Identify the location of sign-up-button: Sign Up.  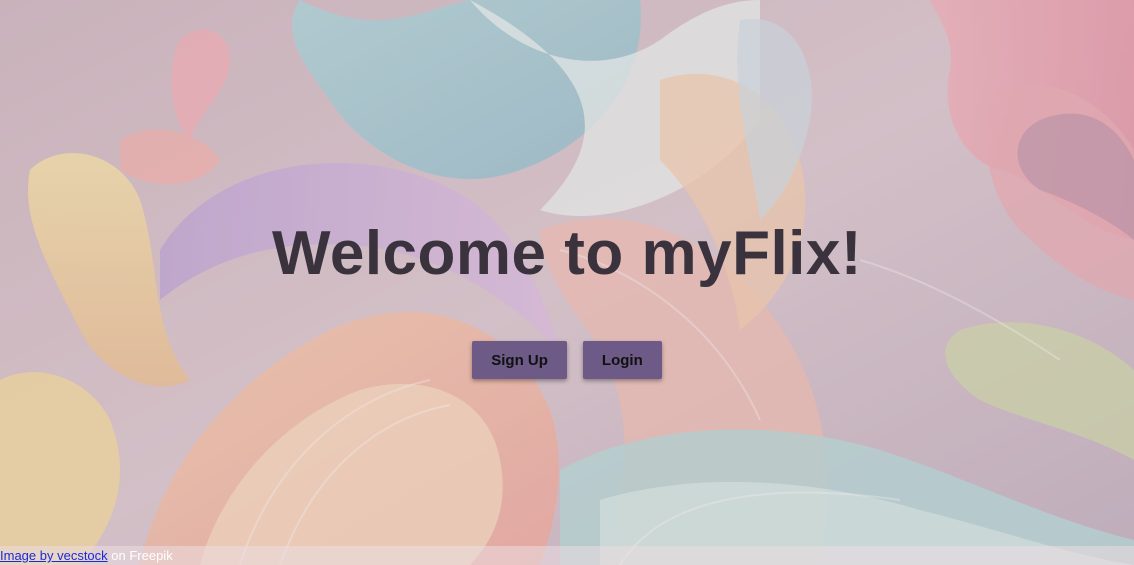
(519, 360).